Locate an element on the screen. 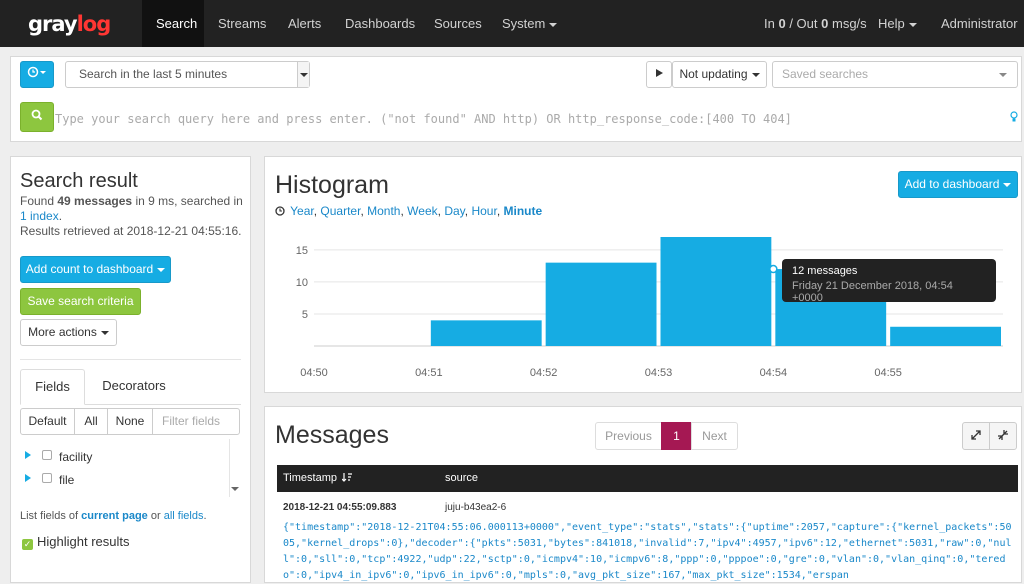 This screenshot has height=584, width=1024. graylog-logo: graylog is located at coordinates (70, 24).